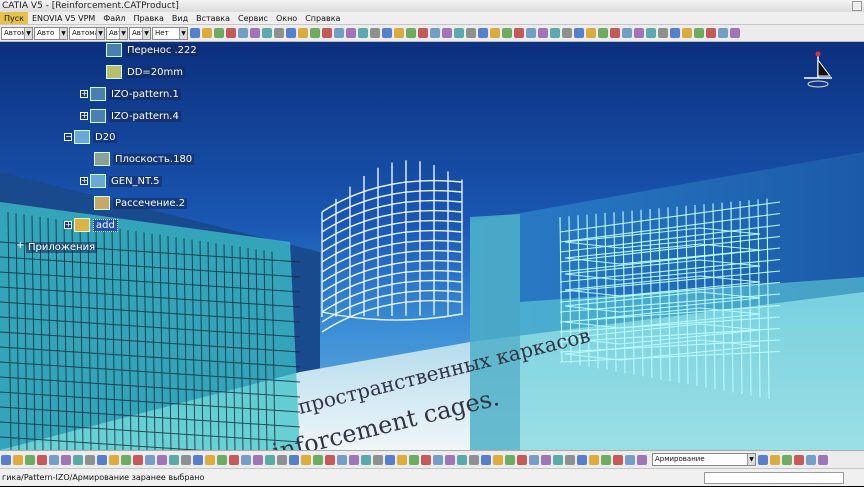  Describe the element at coordinates (121, 181) in the screenshot. I see `tree-node-gen-nt: + GEN_NT.5` at that location.